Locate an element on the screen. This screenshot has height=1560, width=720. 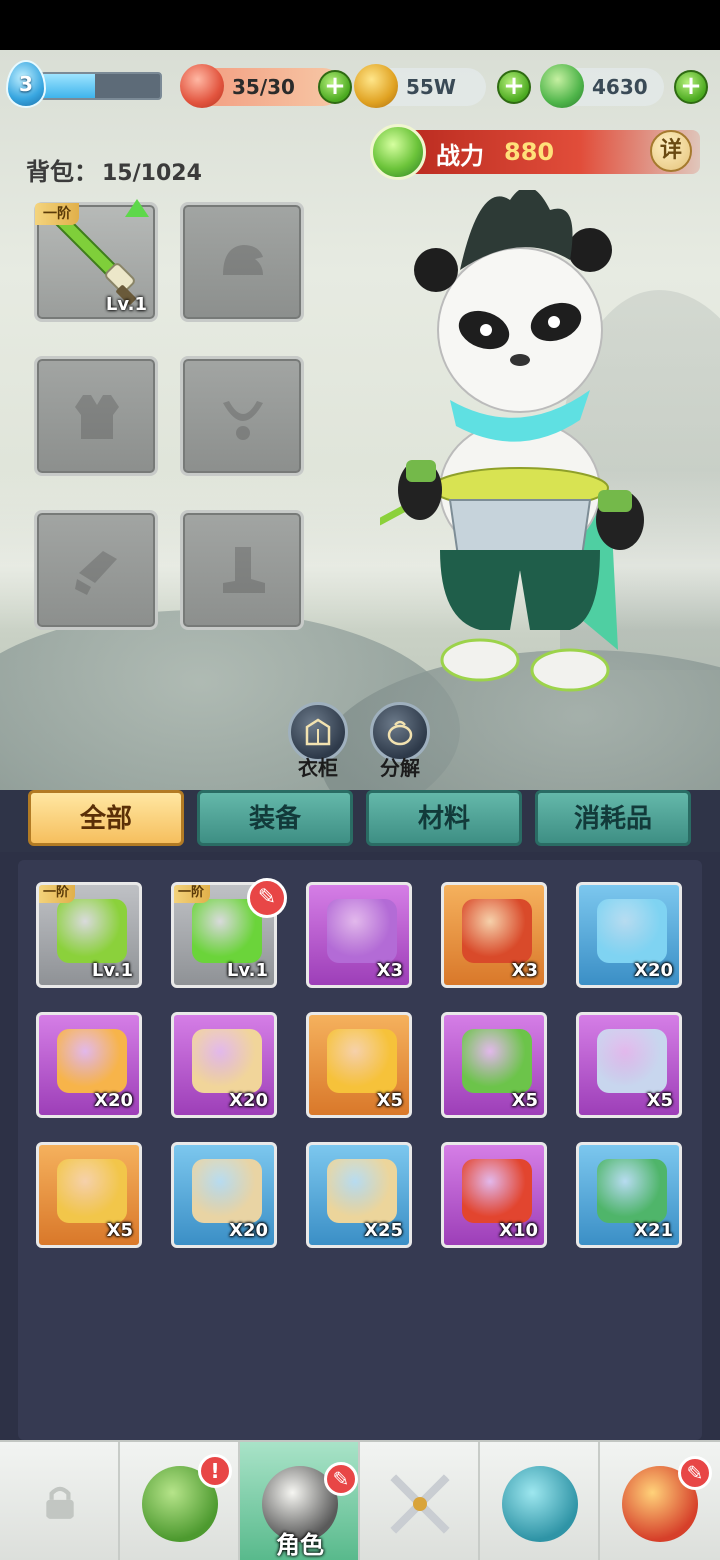
add-stamina-button: + is located at coordinates (335, 87).